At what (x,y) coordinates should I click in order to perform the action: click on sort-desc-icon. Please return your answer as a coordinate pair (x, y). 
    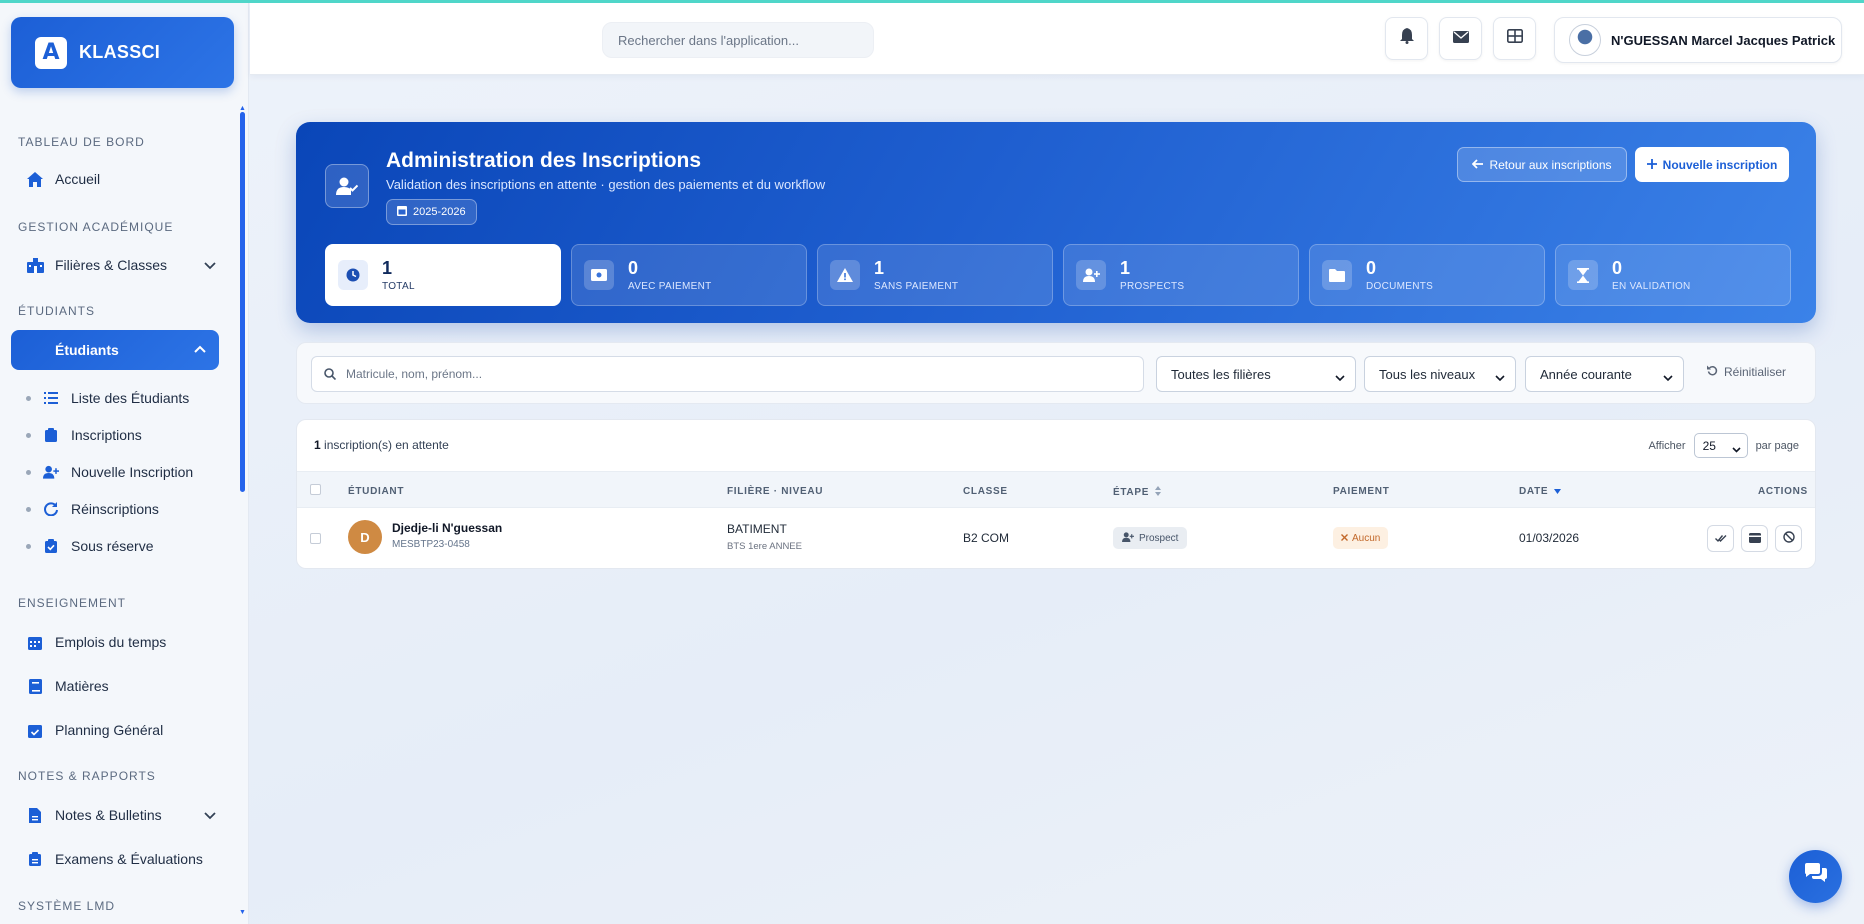
    Looking at the image, I should click on (1558, 491).